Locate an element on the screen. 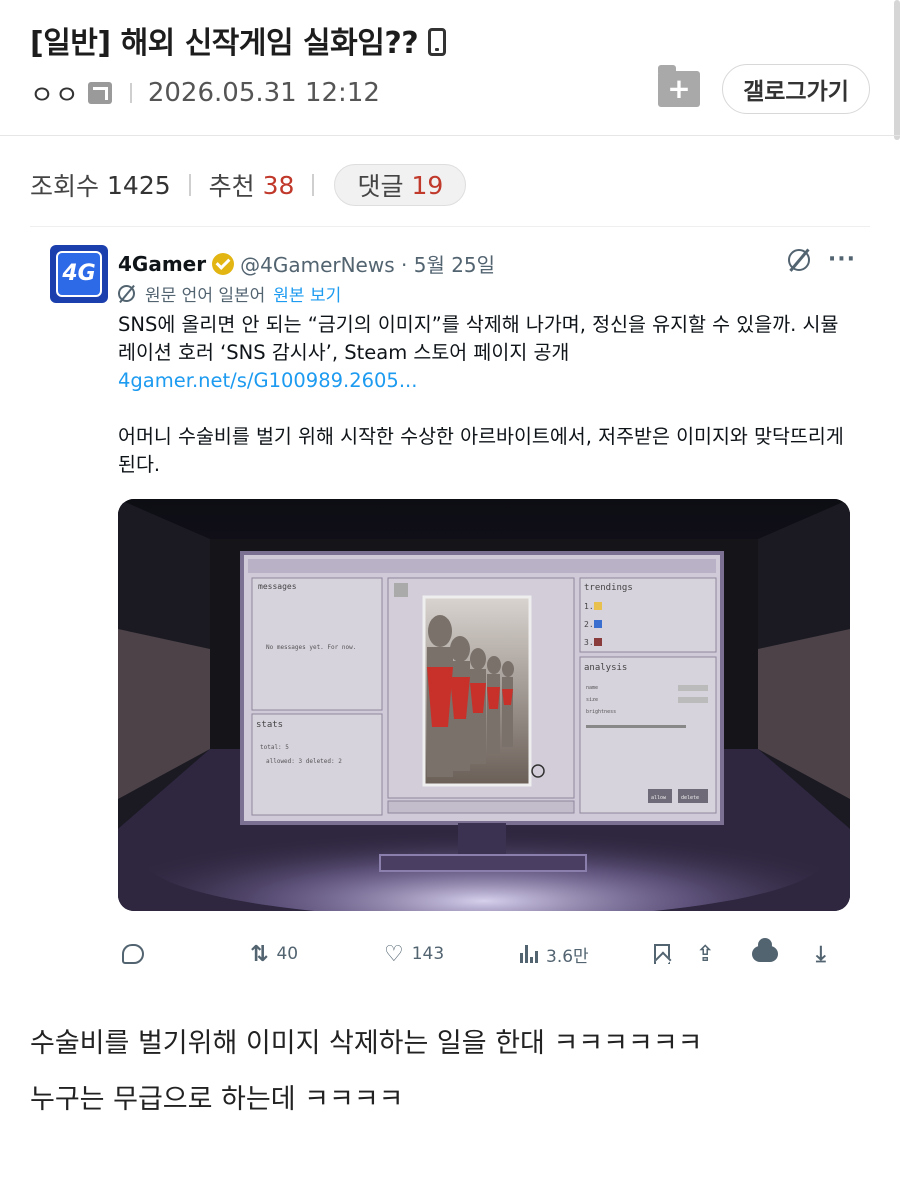 The height and width of the screenshot is (1180, 900). translate-icon is located at coordinates (126, 293).